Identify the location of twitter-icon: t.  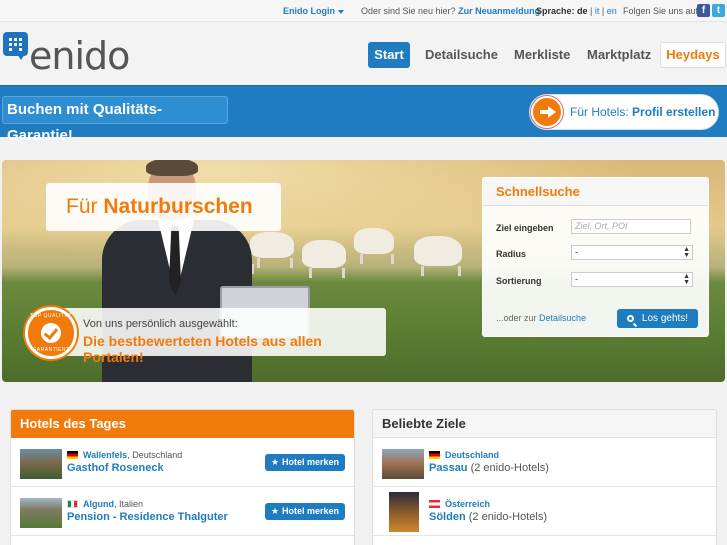
(718, 10).